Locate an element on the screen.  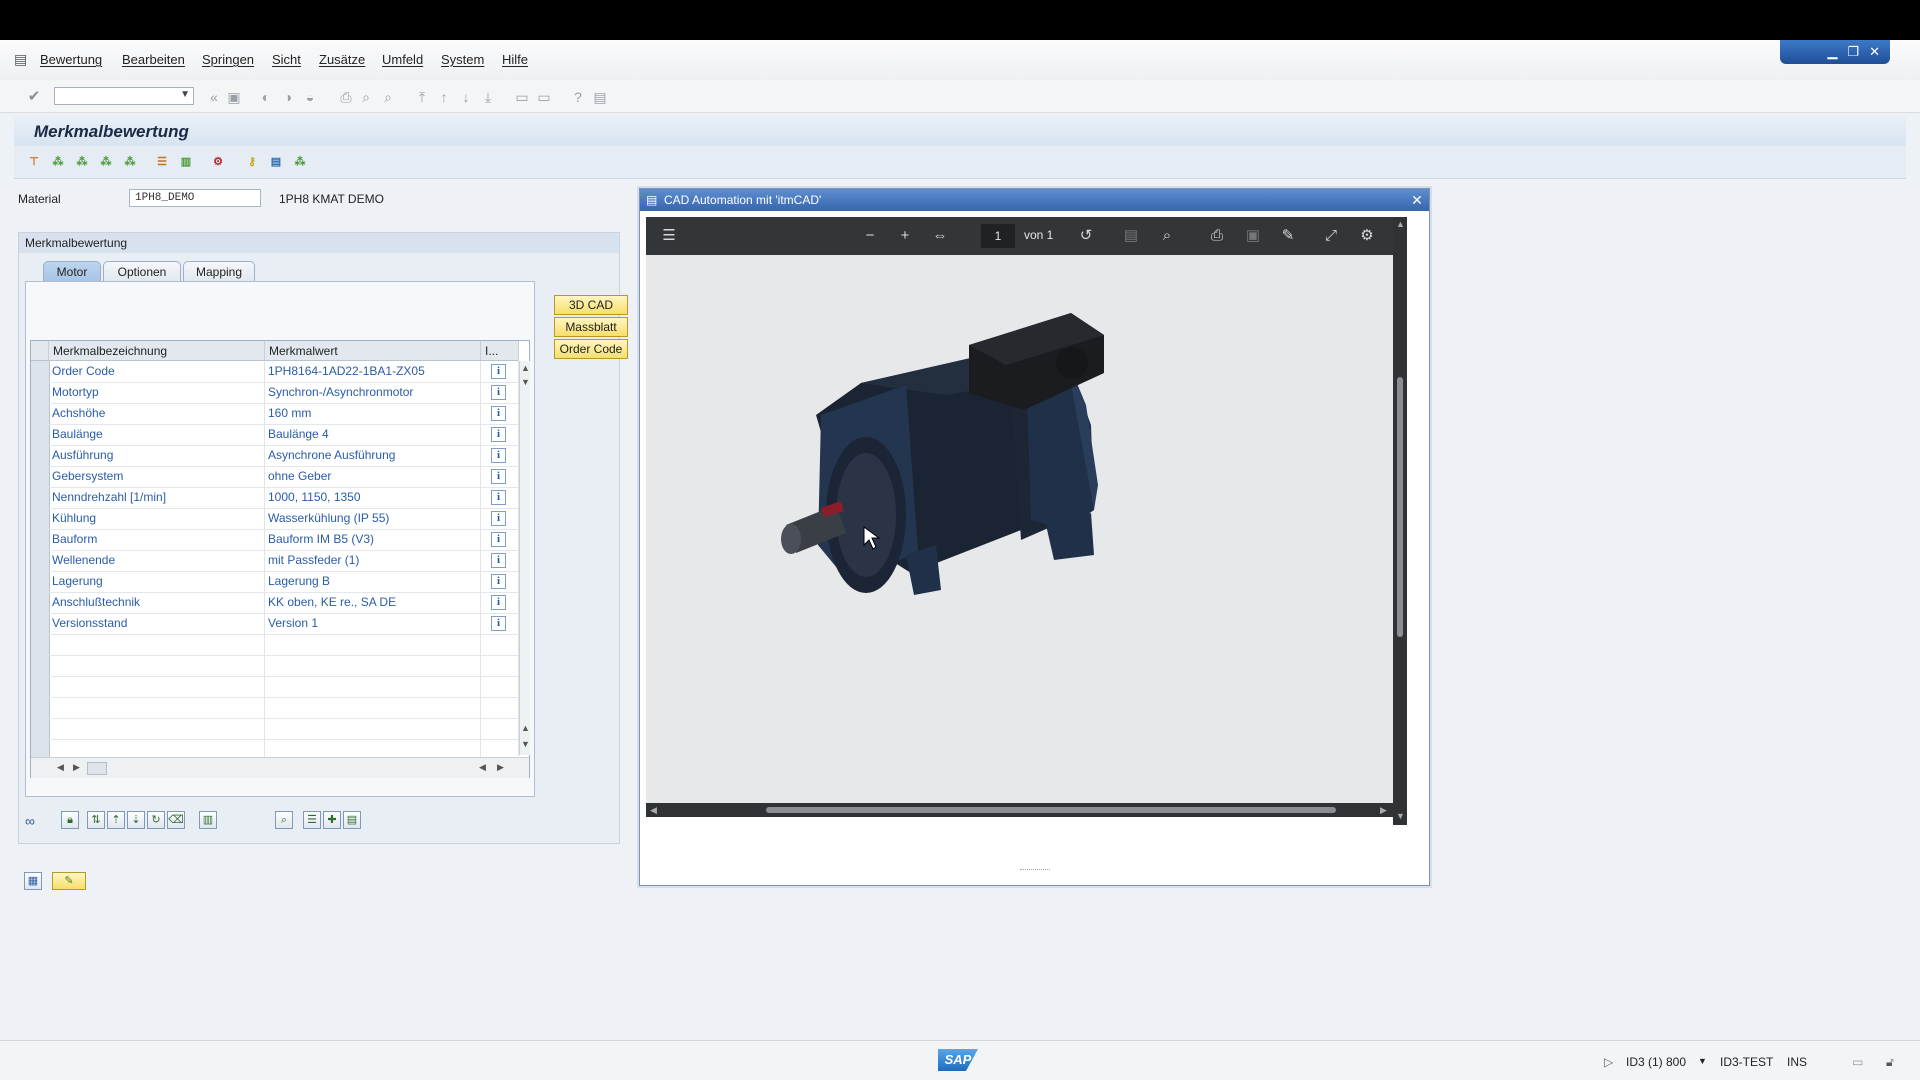
menu-bewertung: Bewertung is located at coordinates (71, 59).